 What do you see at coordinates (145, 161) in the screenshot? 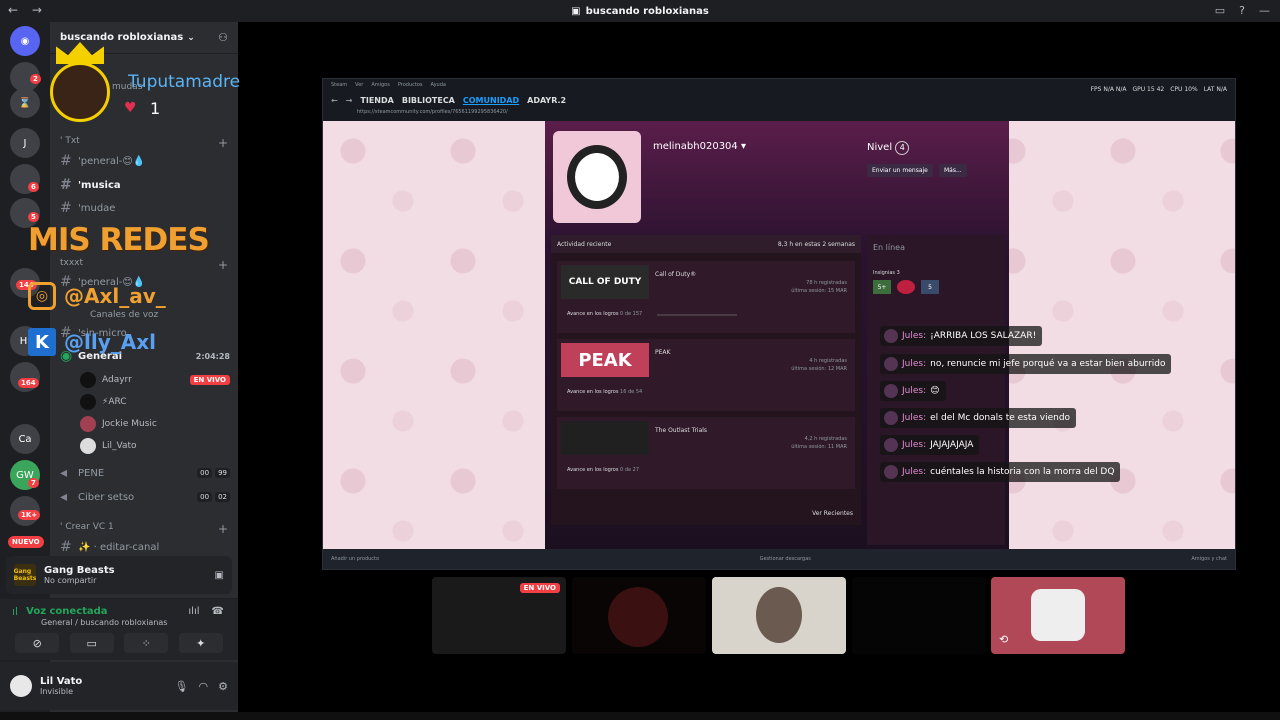
I see `channel-general: #'peneral-😊💧` at bounding box center [145, 161].